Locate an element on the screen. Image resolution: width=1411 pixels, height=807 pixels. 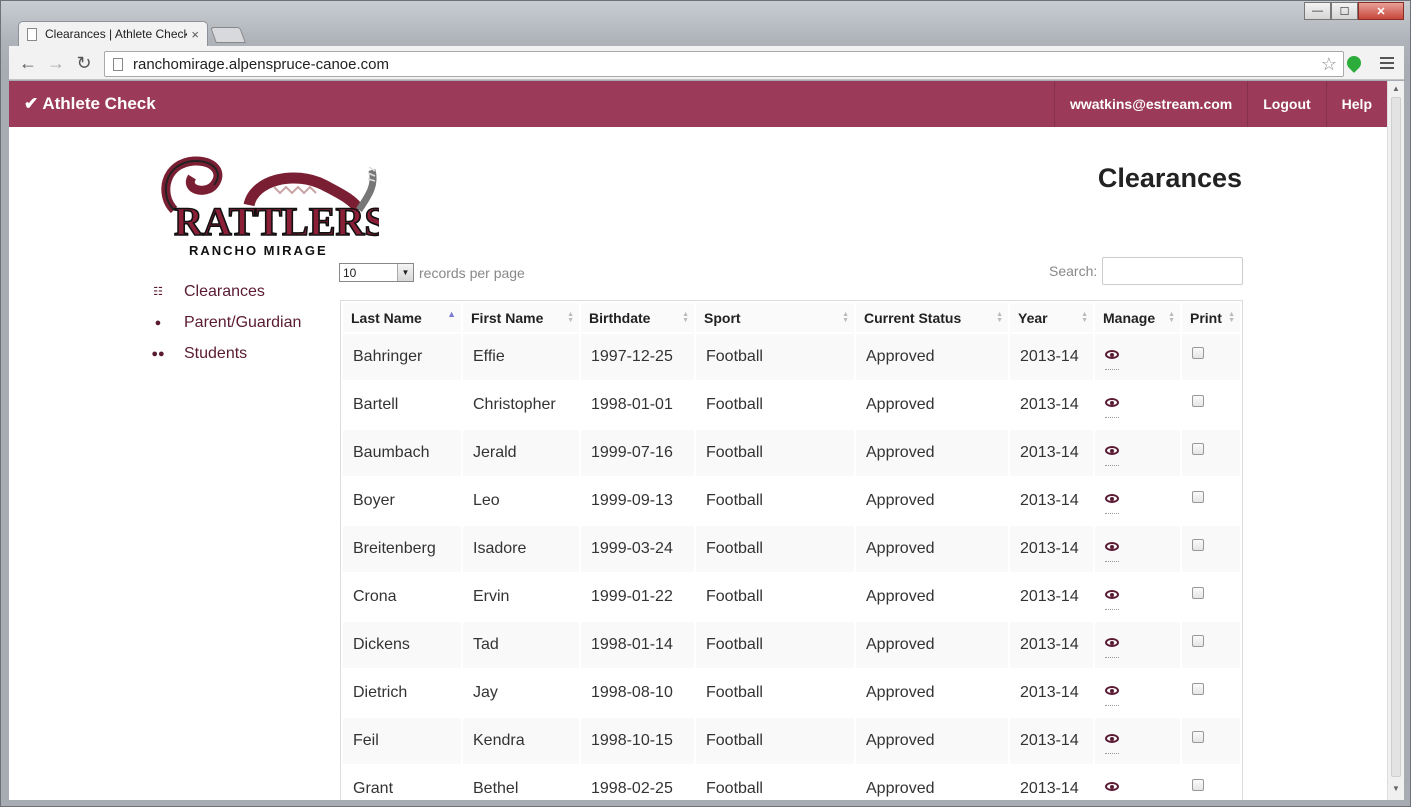
help-link: Help is located at coordinates (1356, 104).